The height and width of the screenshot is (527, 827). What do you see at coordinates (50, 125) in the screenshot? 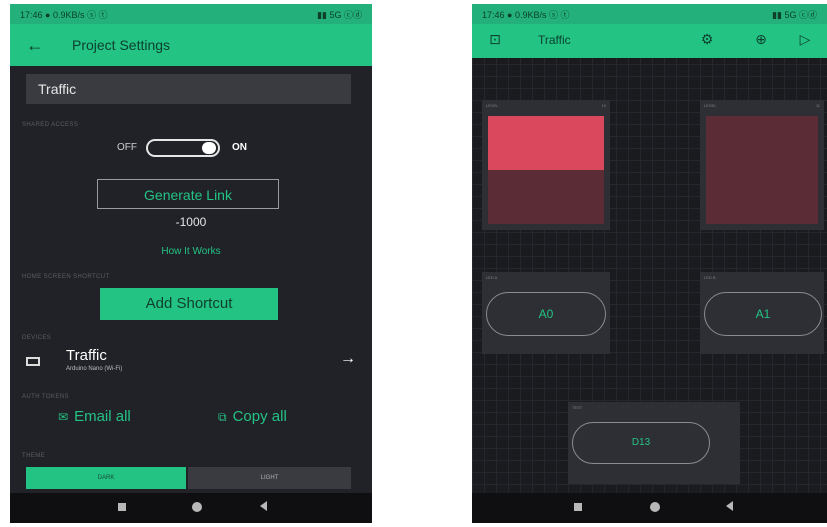
I see `section-label-share: SHARED ACCESS` at bounding box center [50, 125].